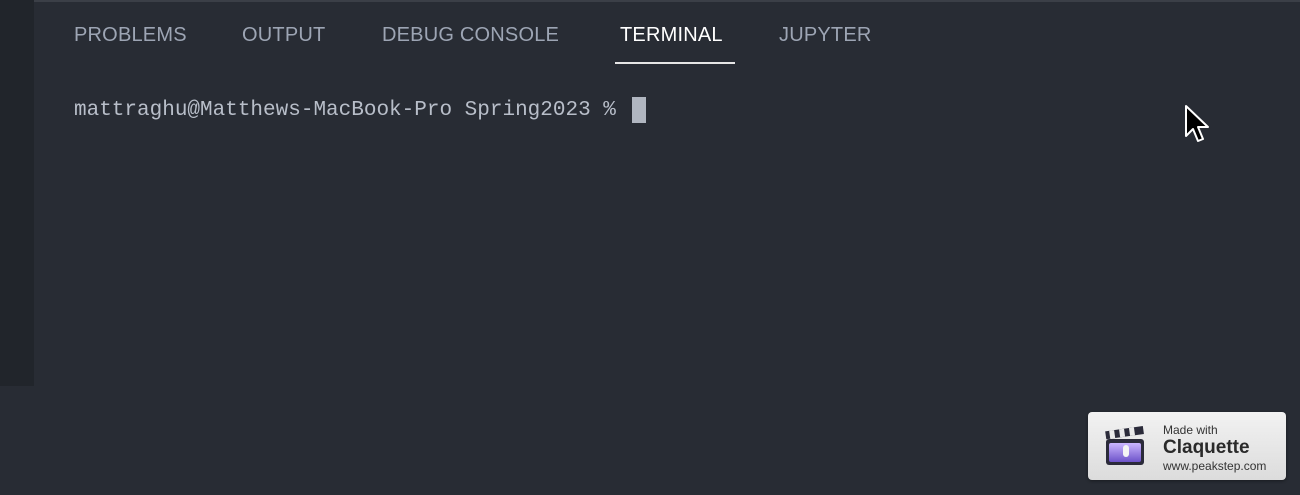 This screenshot has height=495, width=1300. Describe the element at coordinates (825, 44) in the screenshot. I see `tab-jupyter: JUPYTER` at that location.